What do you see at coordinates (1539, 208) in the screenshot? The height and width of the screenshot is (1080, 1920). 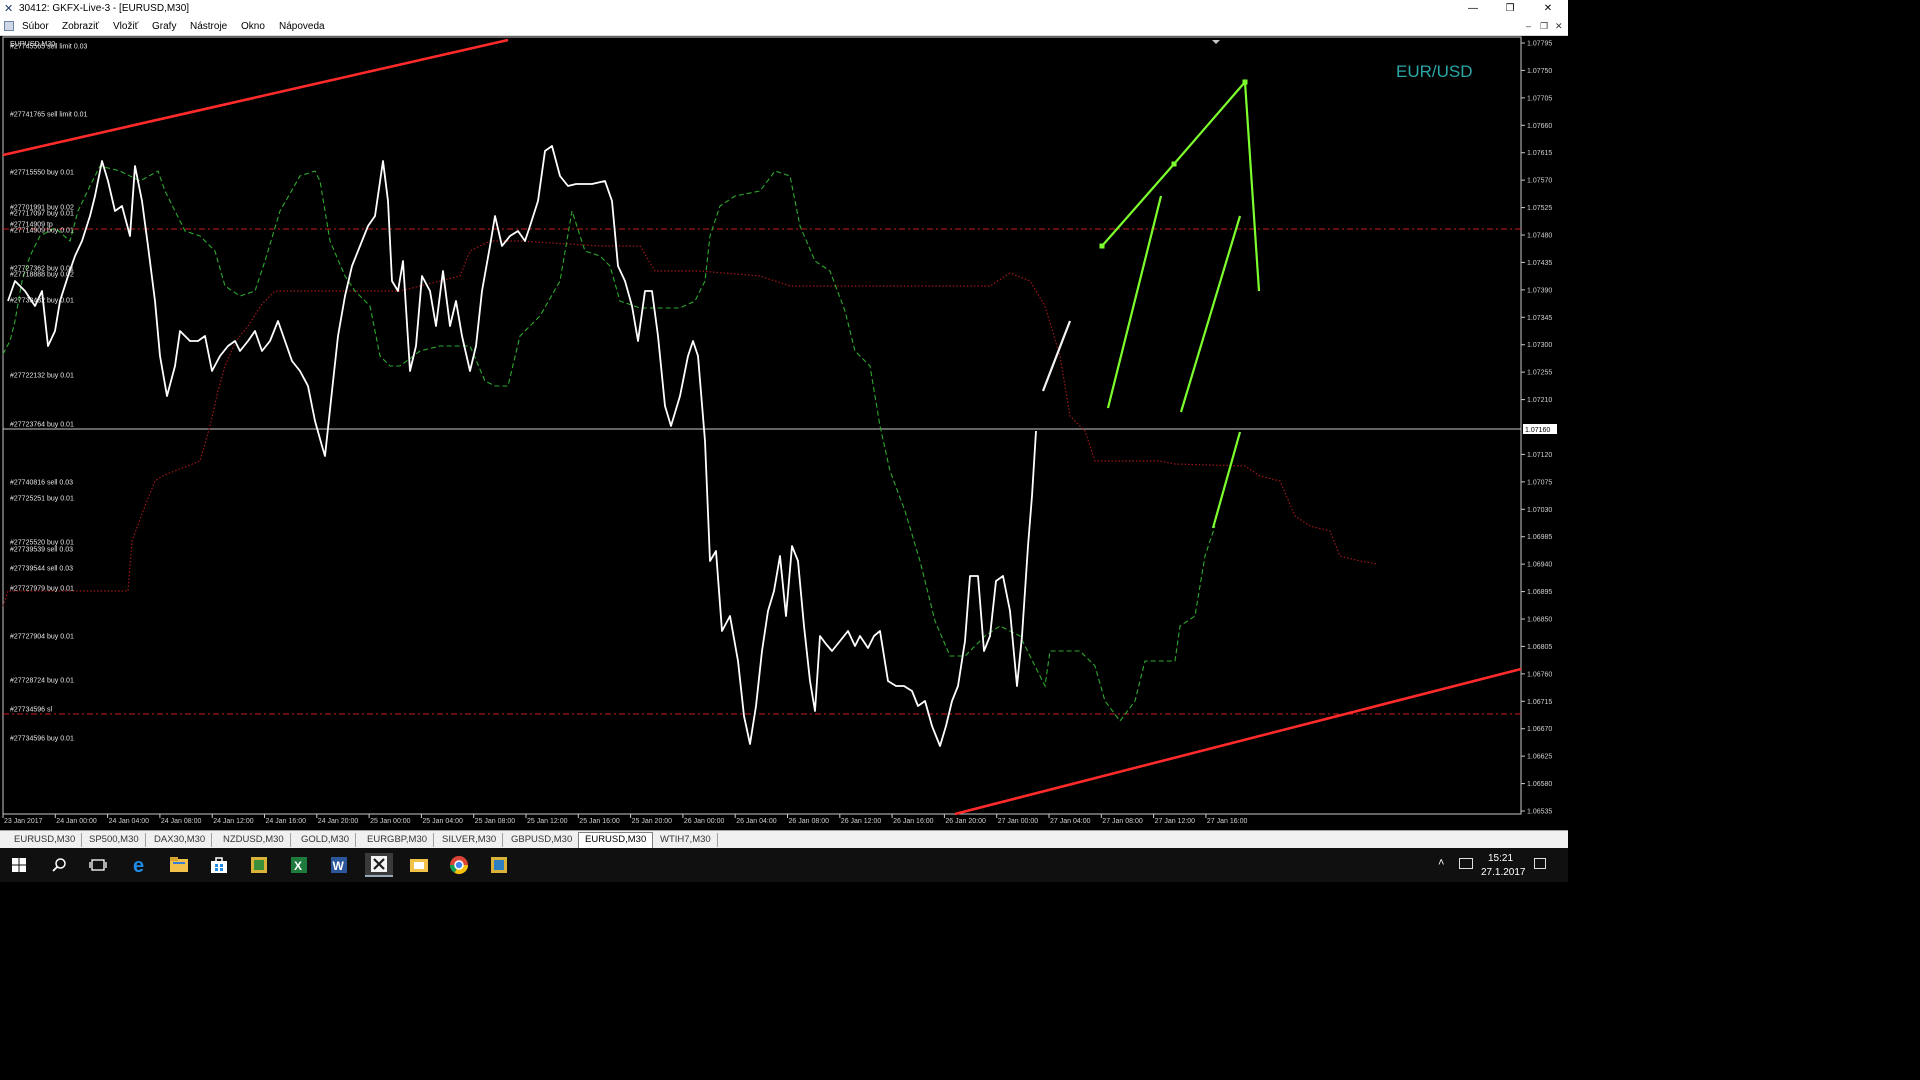 I see `price-tick-label: 1.07525` at bounding box center [1539, 208].